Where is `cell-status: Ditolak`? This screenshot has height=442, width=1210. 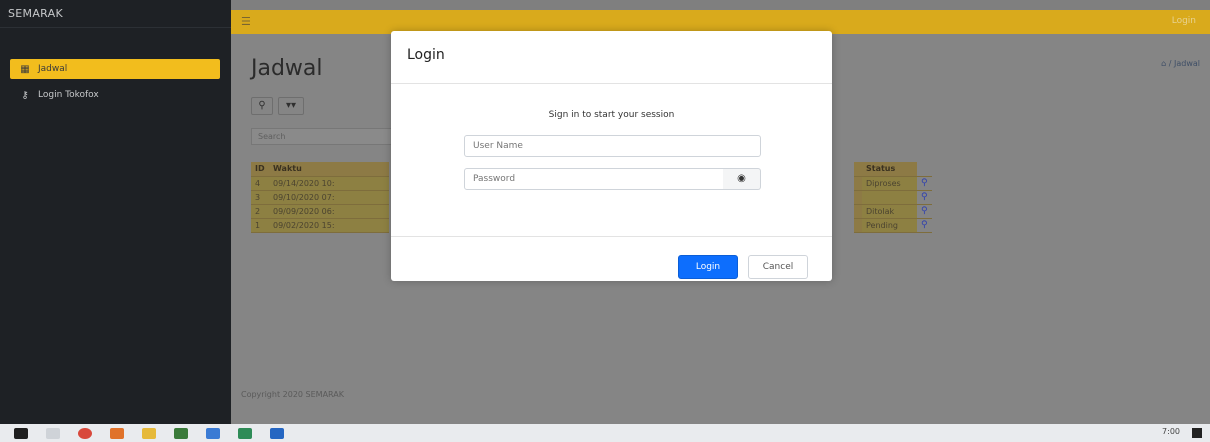
cell-status: Ditolak is located at coordinates (889, 211).